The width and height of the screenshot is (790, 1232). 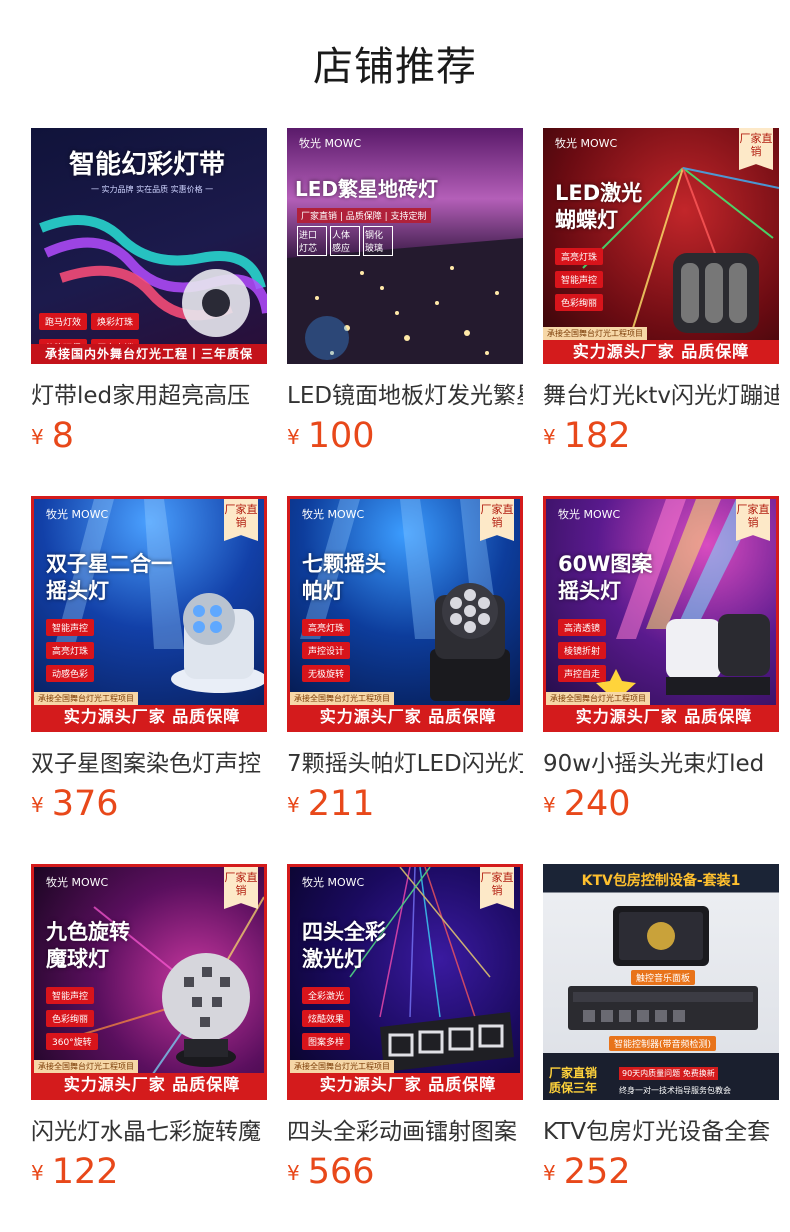 What do you see at coordinates (149, 1129) in the screenshot?
I see `product-name: 闪光灯水晶七彩旋转魔` at bounding box center [149, 1129].